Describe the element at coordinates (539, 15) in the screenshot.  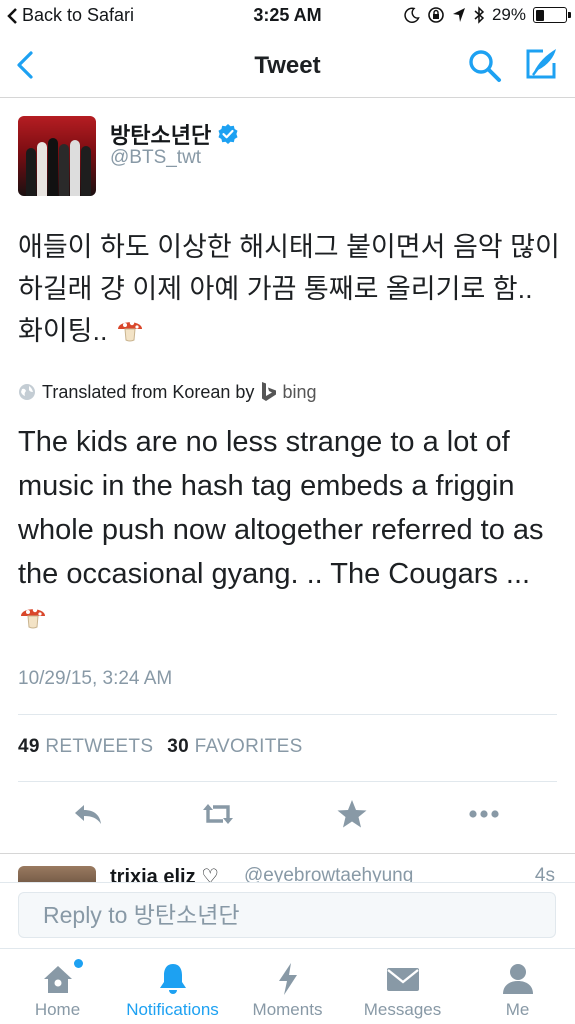
I see `battery-fill` at that location.